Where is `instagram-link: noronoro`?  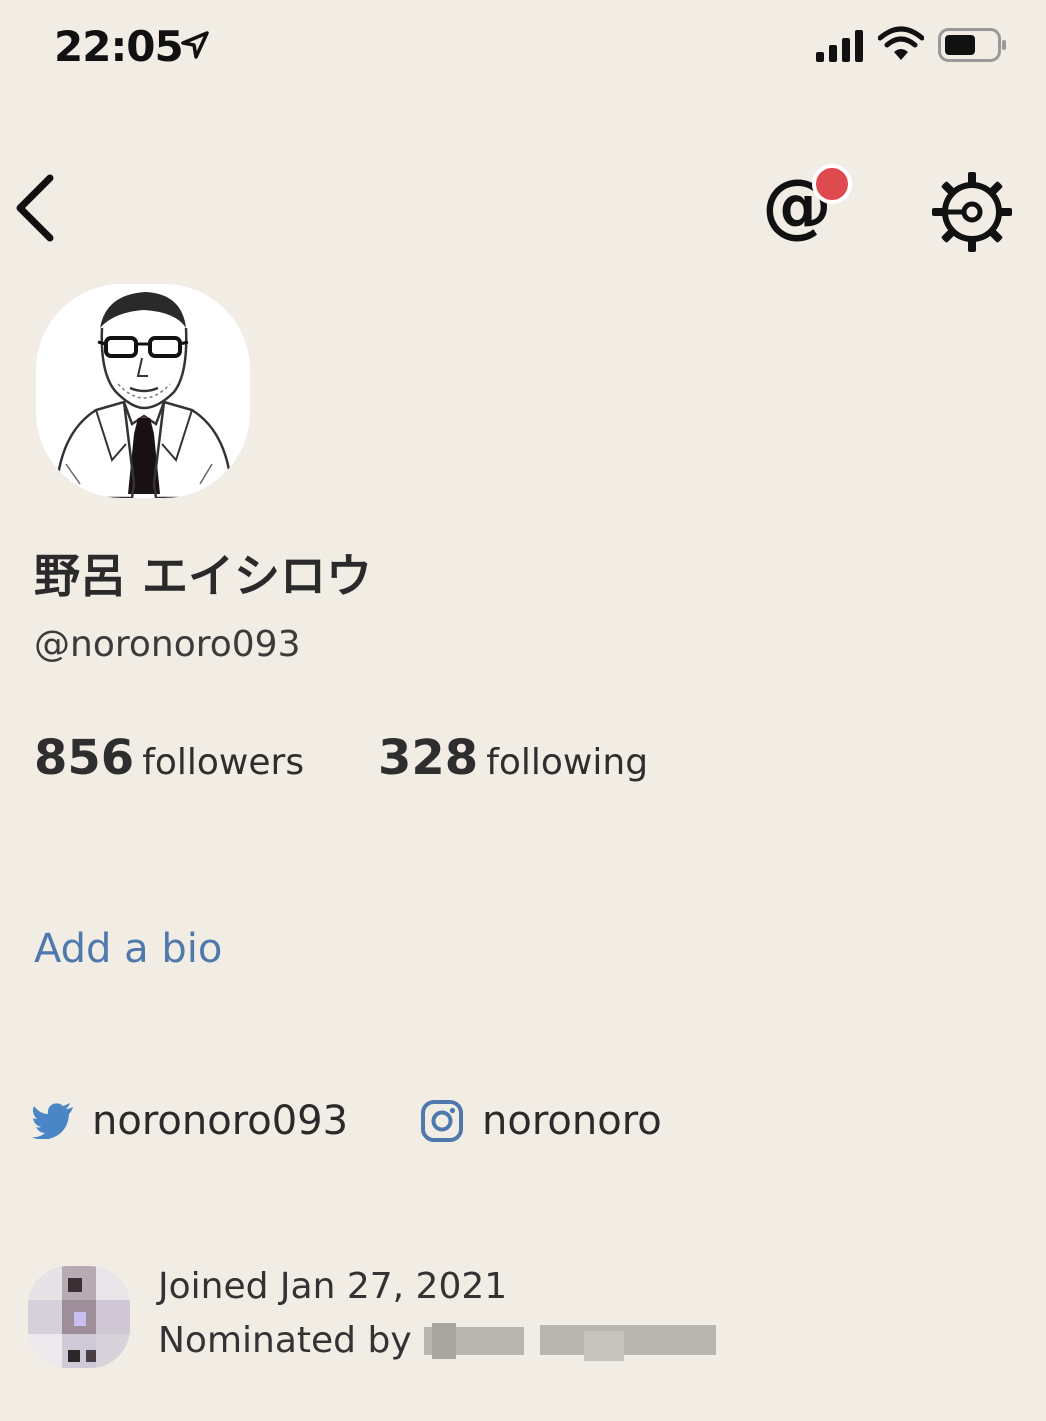 instagram-link: noronoro is located at coordinates (541, 1121).